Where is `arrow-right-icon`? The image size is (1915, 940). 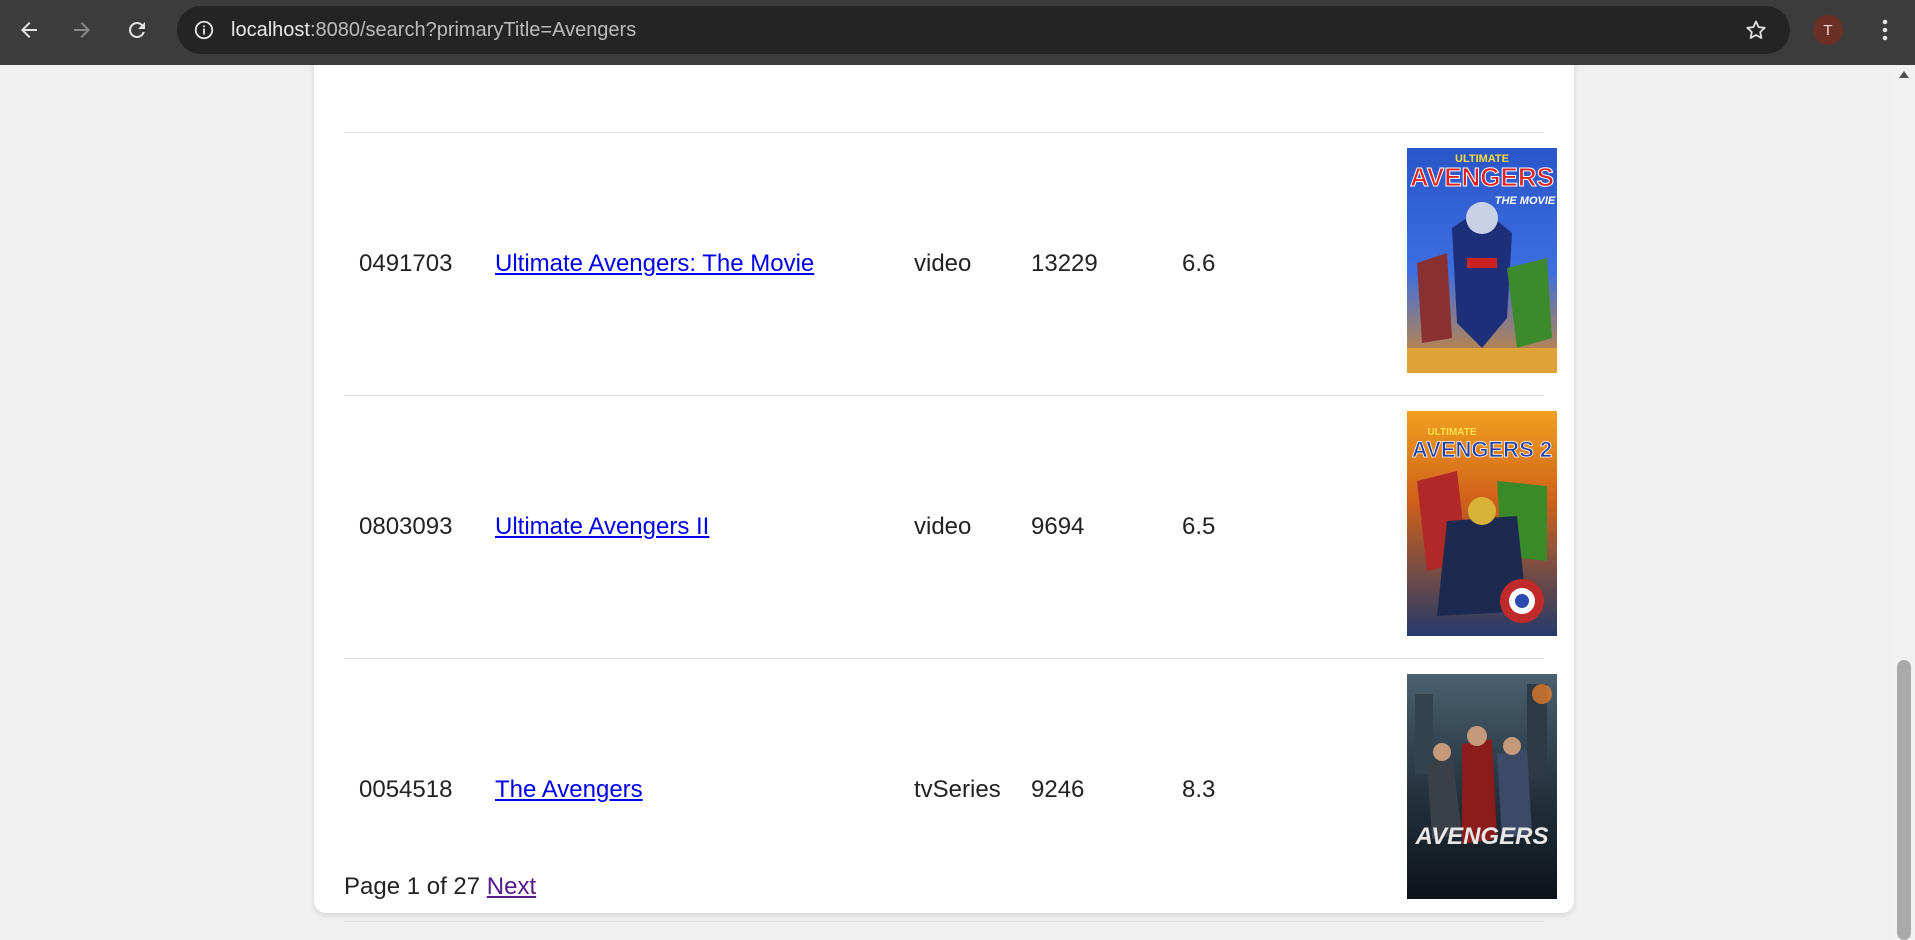
arrow-right-icon is located at coordinates (82, 30).